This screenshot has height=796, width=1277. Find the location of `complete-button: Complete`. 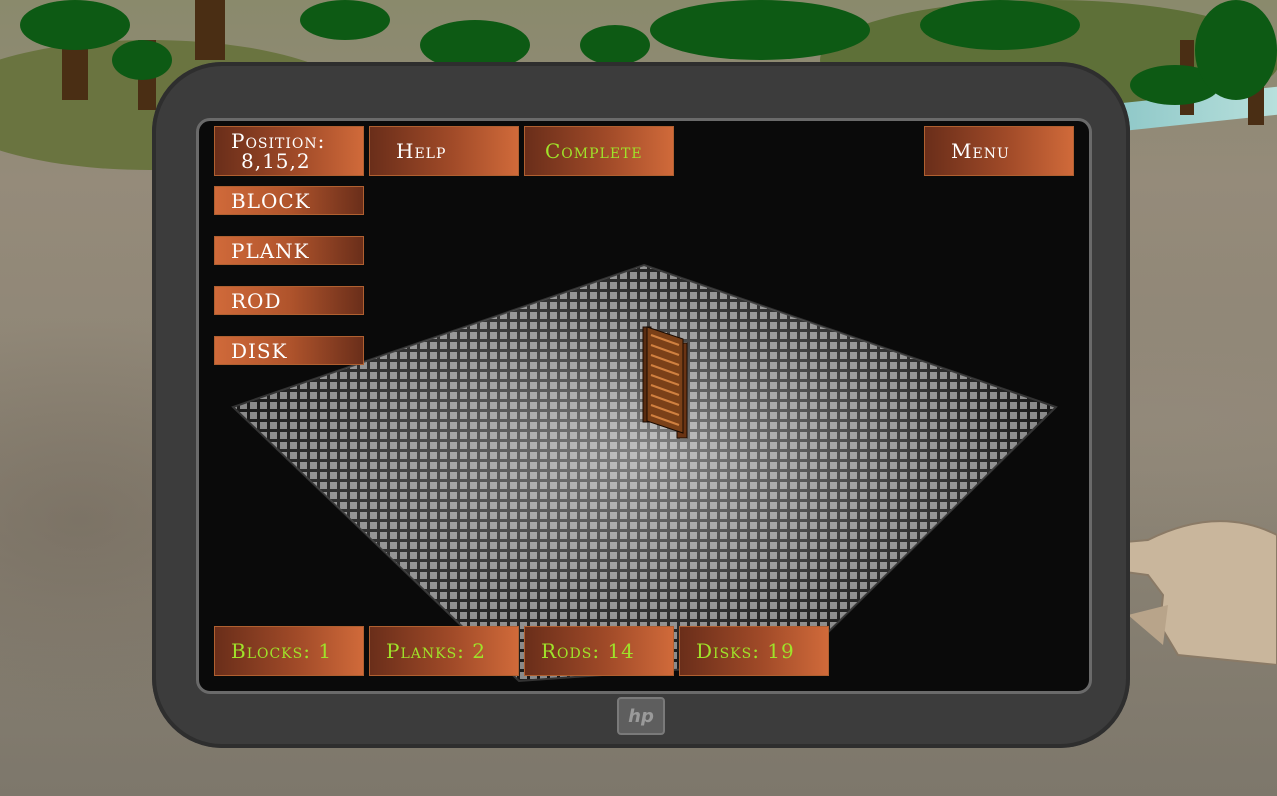

complete-button: Complete is located at coordinates (599, 151).